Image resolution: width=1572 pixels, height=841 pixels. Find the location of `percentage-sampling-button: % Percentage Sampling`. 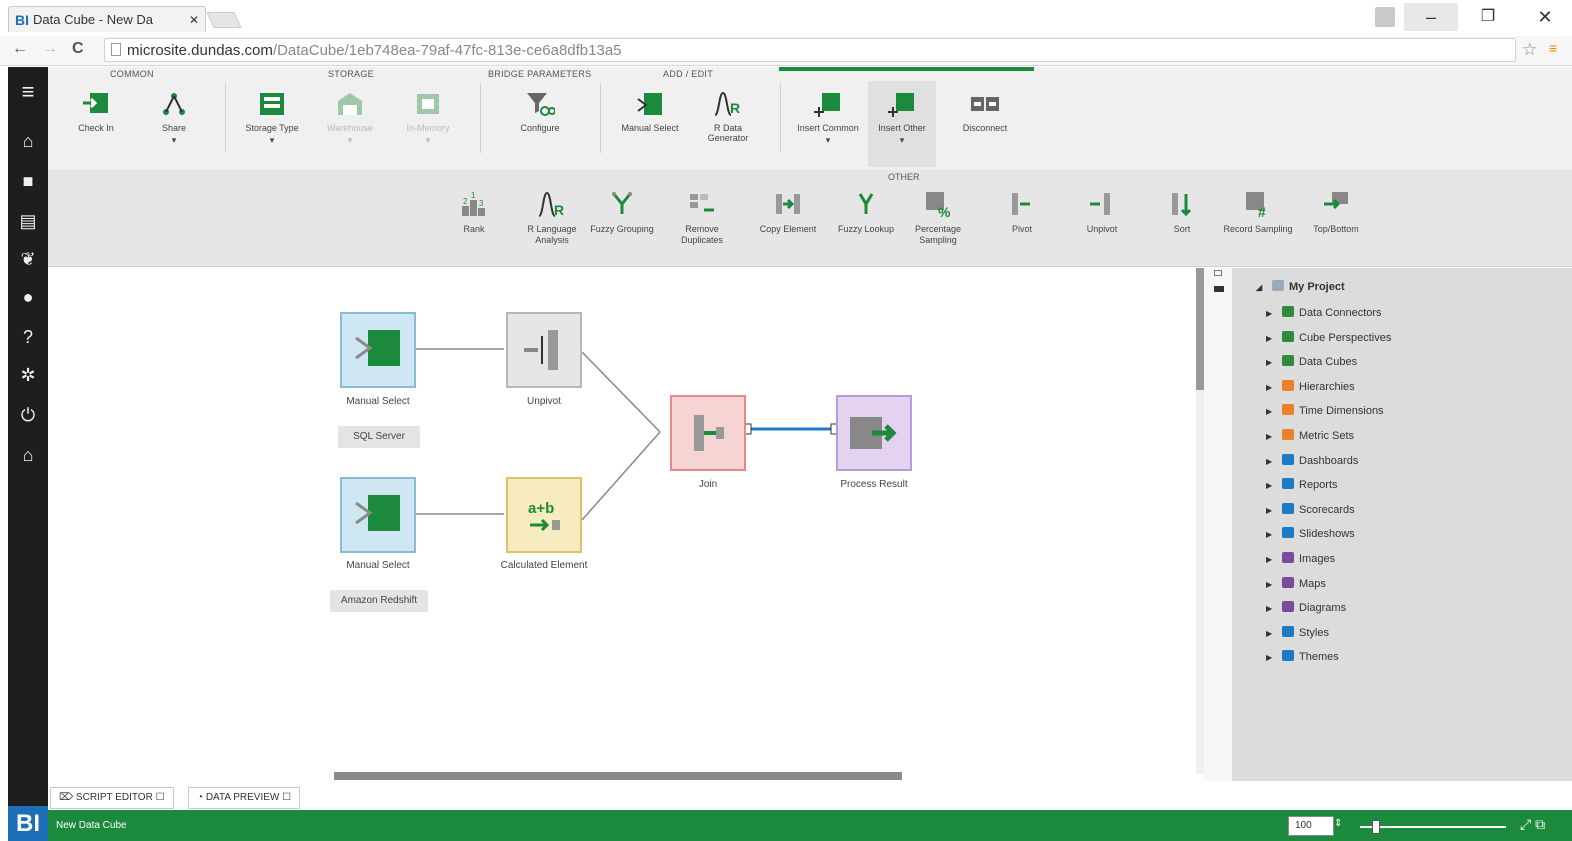

percentage-sampling-button: % Percentage Sampling is located at coordinates (938, 216).